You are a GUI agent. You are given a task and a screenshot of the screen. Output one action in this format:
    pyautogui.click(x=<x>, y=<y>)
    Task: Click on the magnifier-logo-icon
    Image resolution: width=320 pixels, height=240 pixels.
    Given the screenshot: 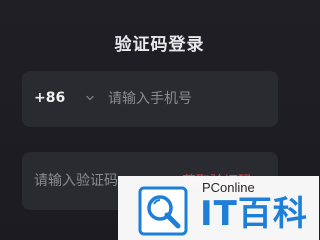 What is the action you would take?
    pyautogui.click(x=163, y=211)
    